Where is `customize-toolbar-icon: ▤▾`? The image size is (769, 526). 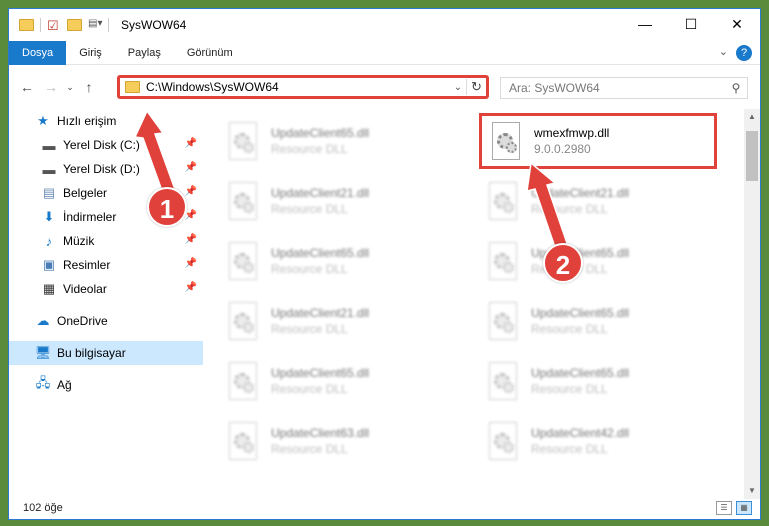
customize-toolbar-icon: ▤▾ is located at coordinates (95, 25).